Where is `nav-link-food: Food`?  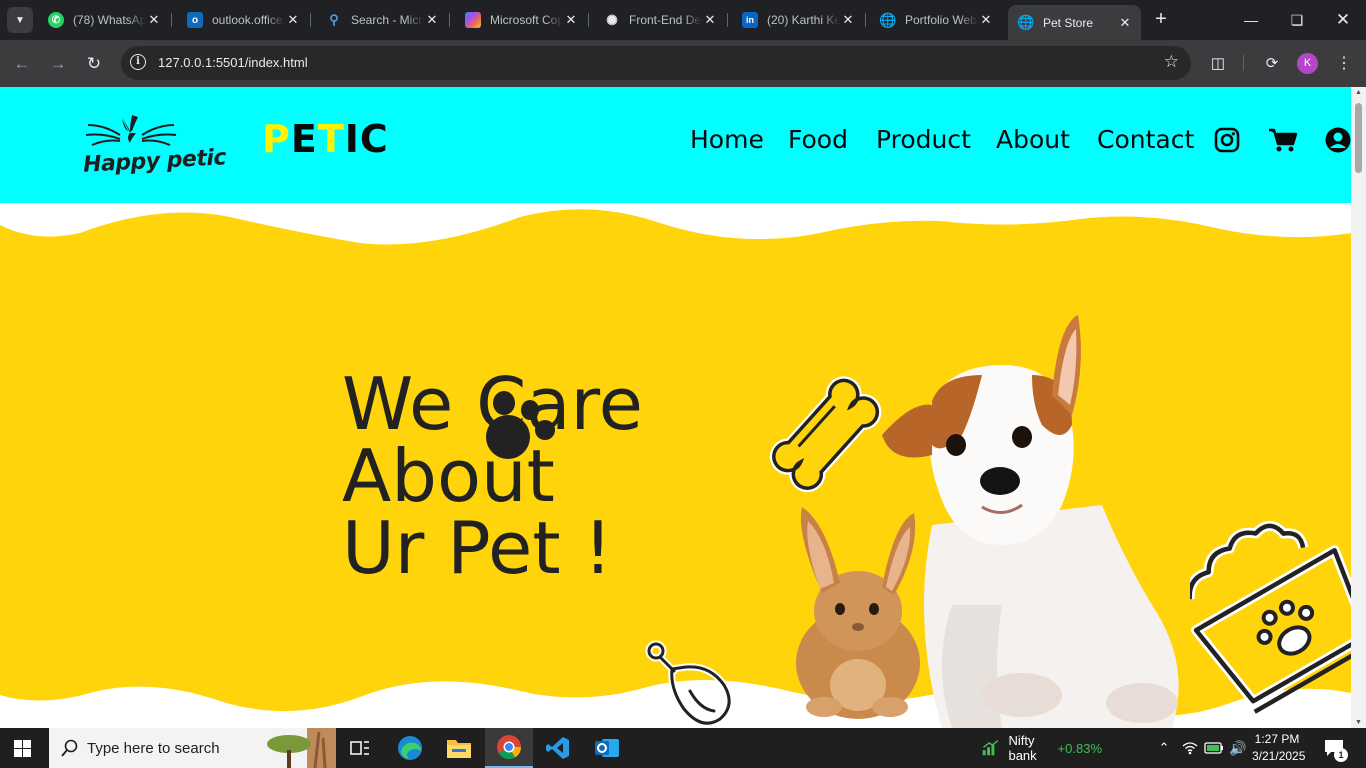
nav-link-food: Food is located at coordinates (818, 139).